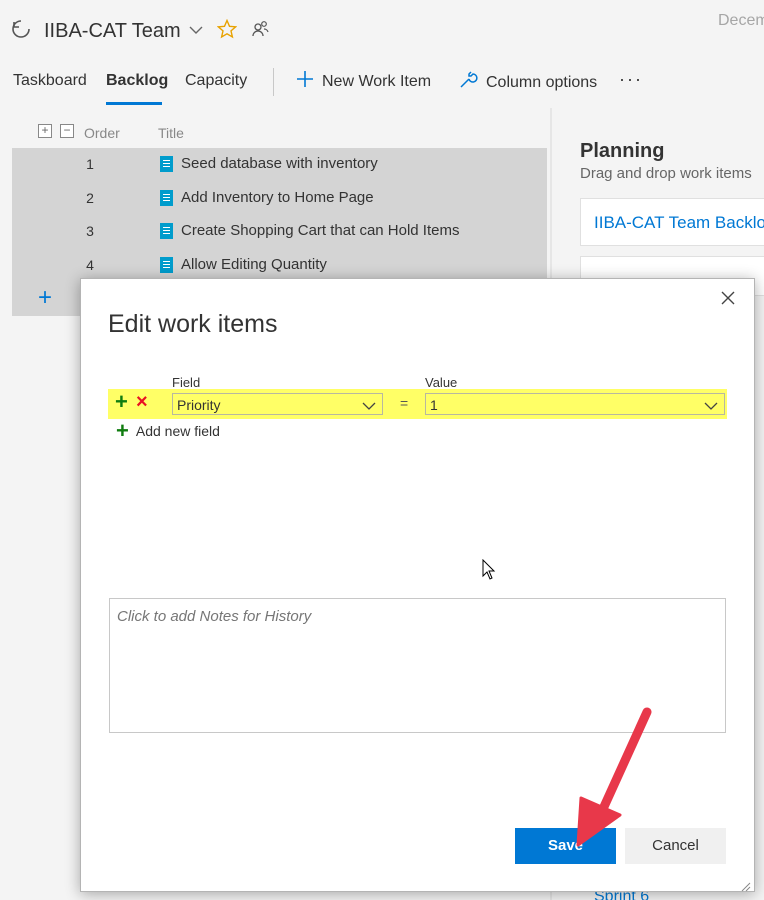 The height and width of the screenshot is (900, 764). Describe the element at coordinates (666, 173) in the screenshot. I see `planning-subtitle: Drag and drop work items` at that location.